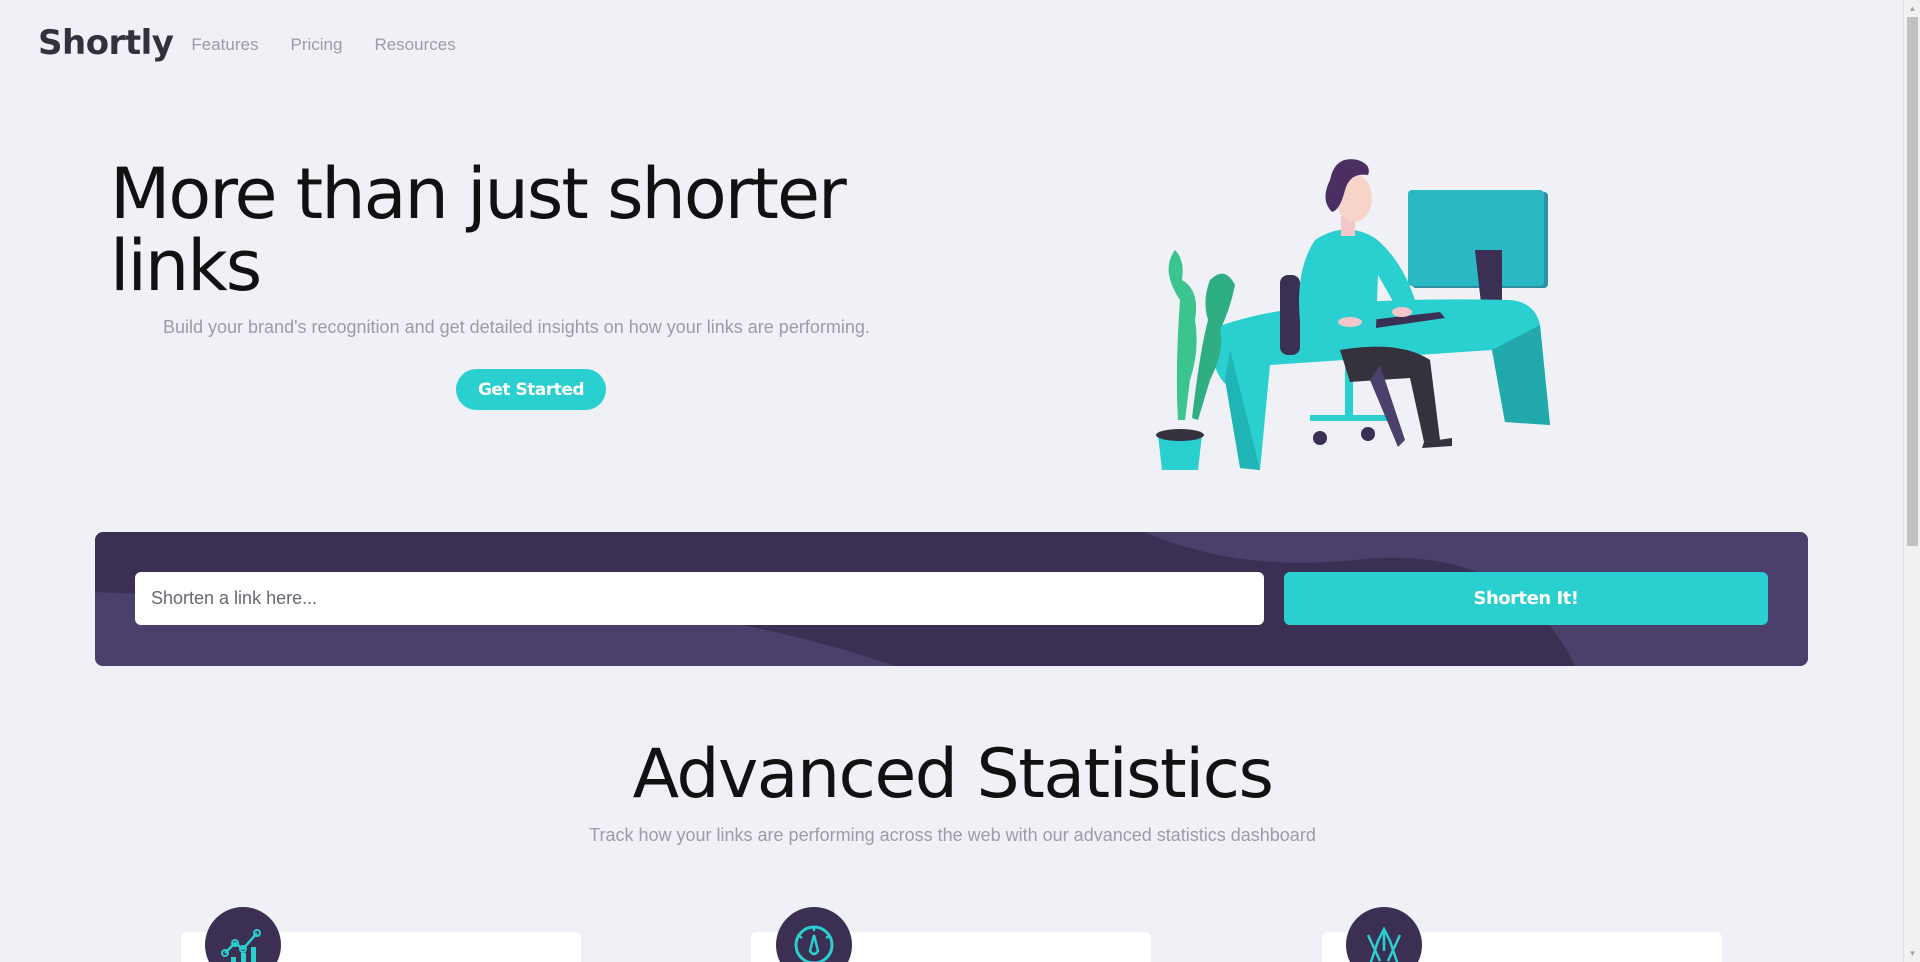  Describe the element at coordinates (953, 774) in the screenshot. I see `statistics-title: Advanced Statistics` at that location.